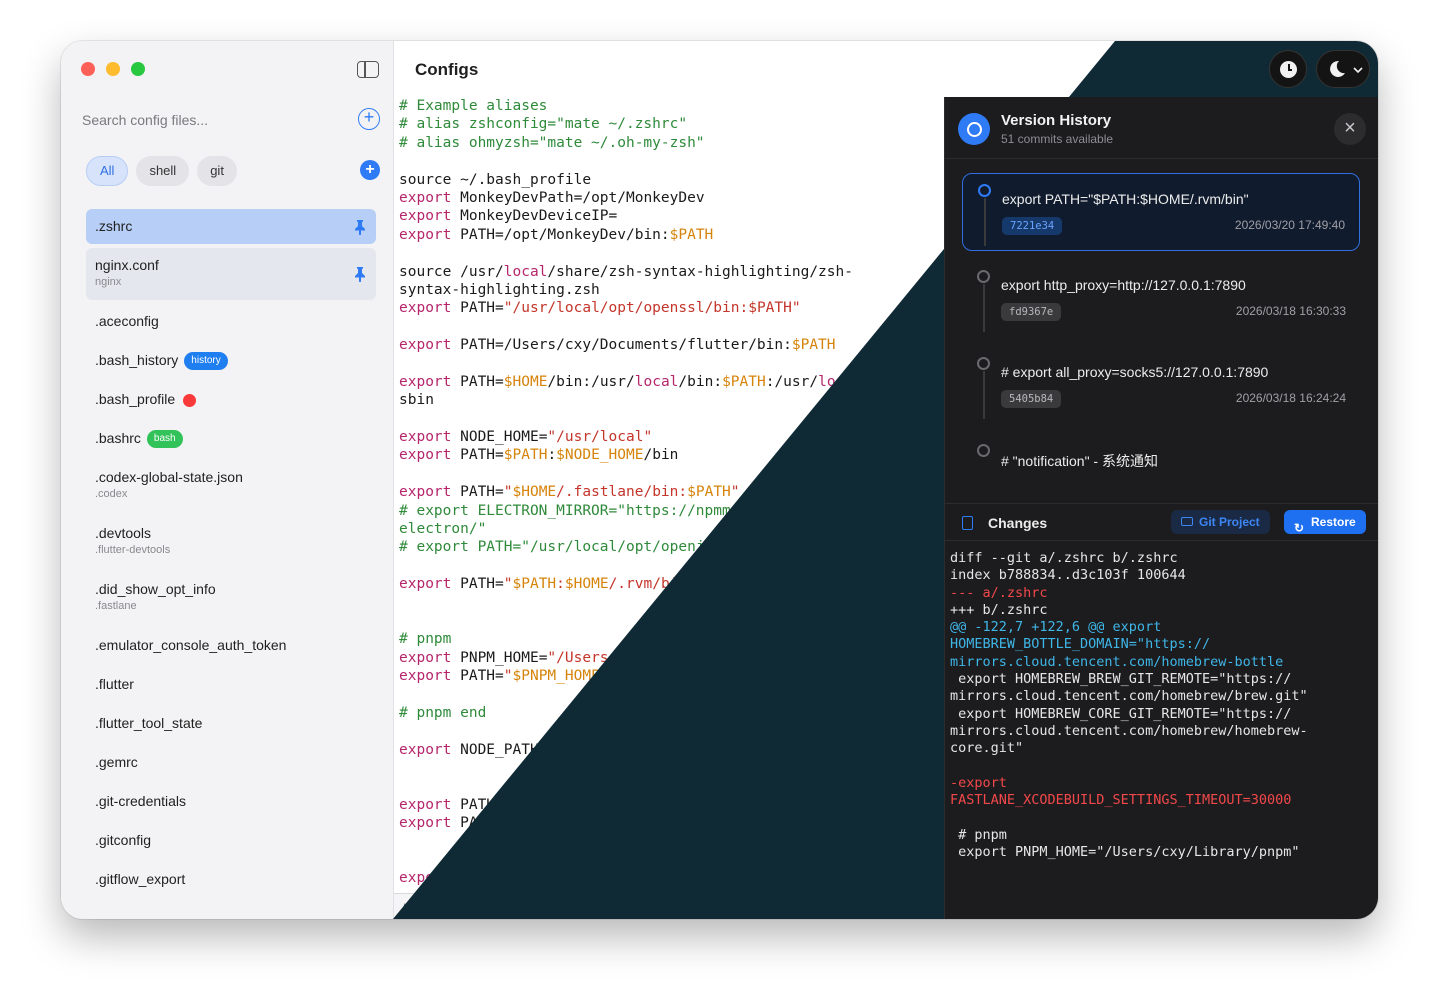 Image resolution: width=1438 pixels, height=1000 pixels. Describe the element at coordinates (164, 439) in the screenshot. I see `file-tag-badge: bash` at that location.